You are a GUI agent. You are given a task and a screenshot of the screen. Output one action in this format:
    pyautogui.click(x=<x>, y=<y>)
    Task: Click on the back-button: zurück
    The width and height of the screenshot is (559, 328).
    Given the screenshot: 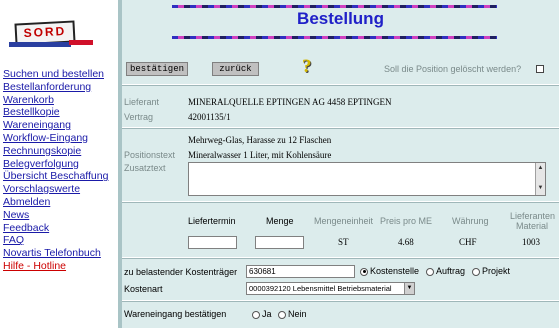 What is the action you would take?
    pyautogui.click(x=235, y=69)
    